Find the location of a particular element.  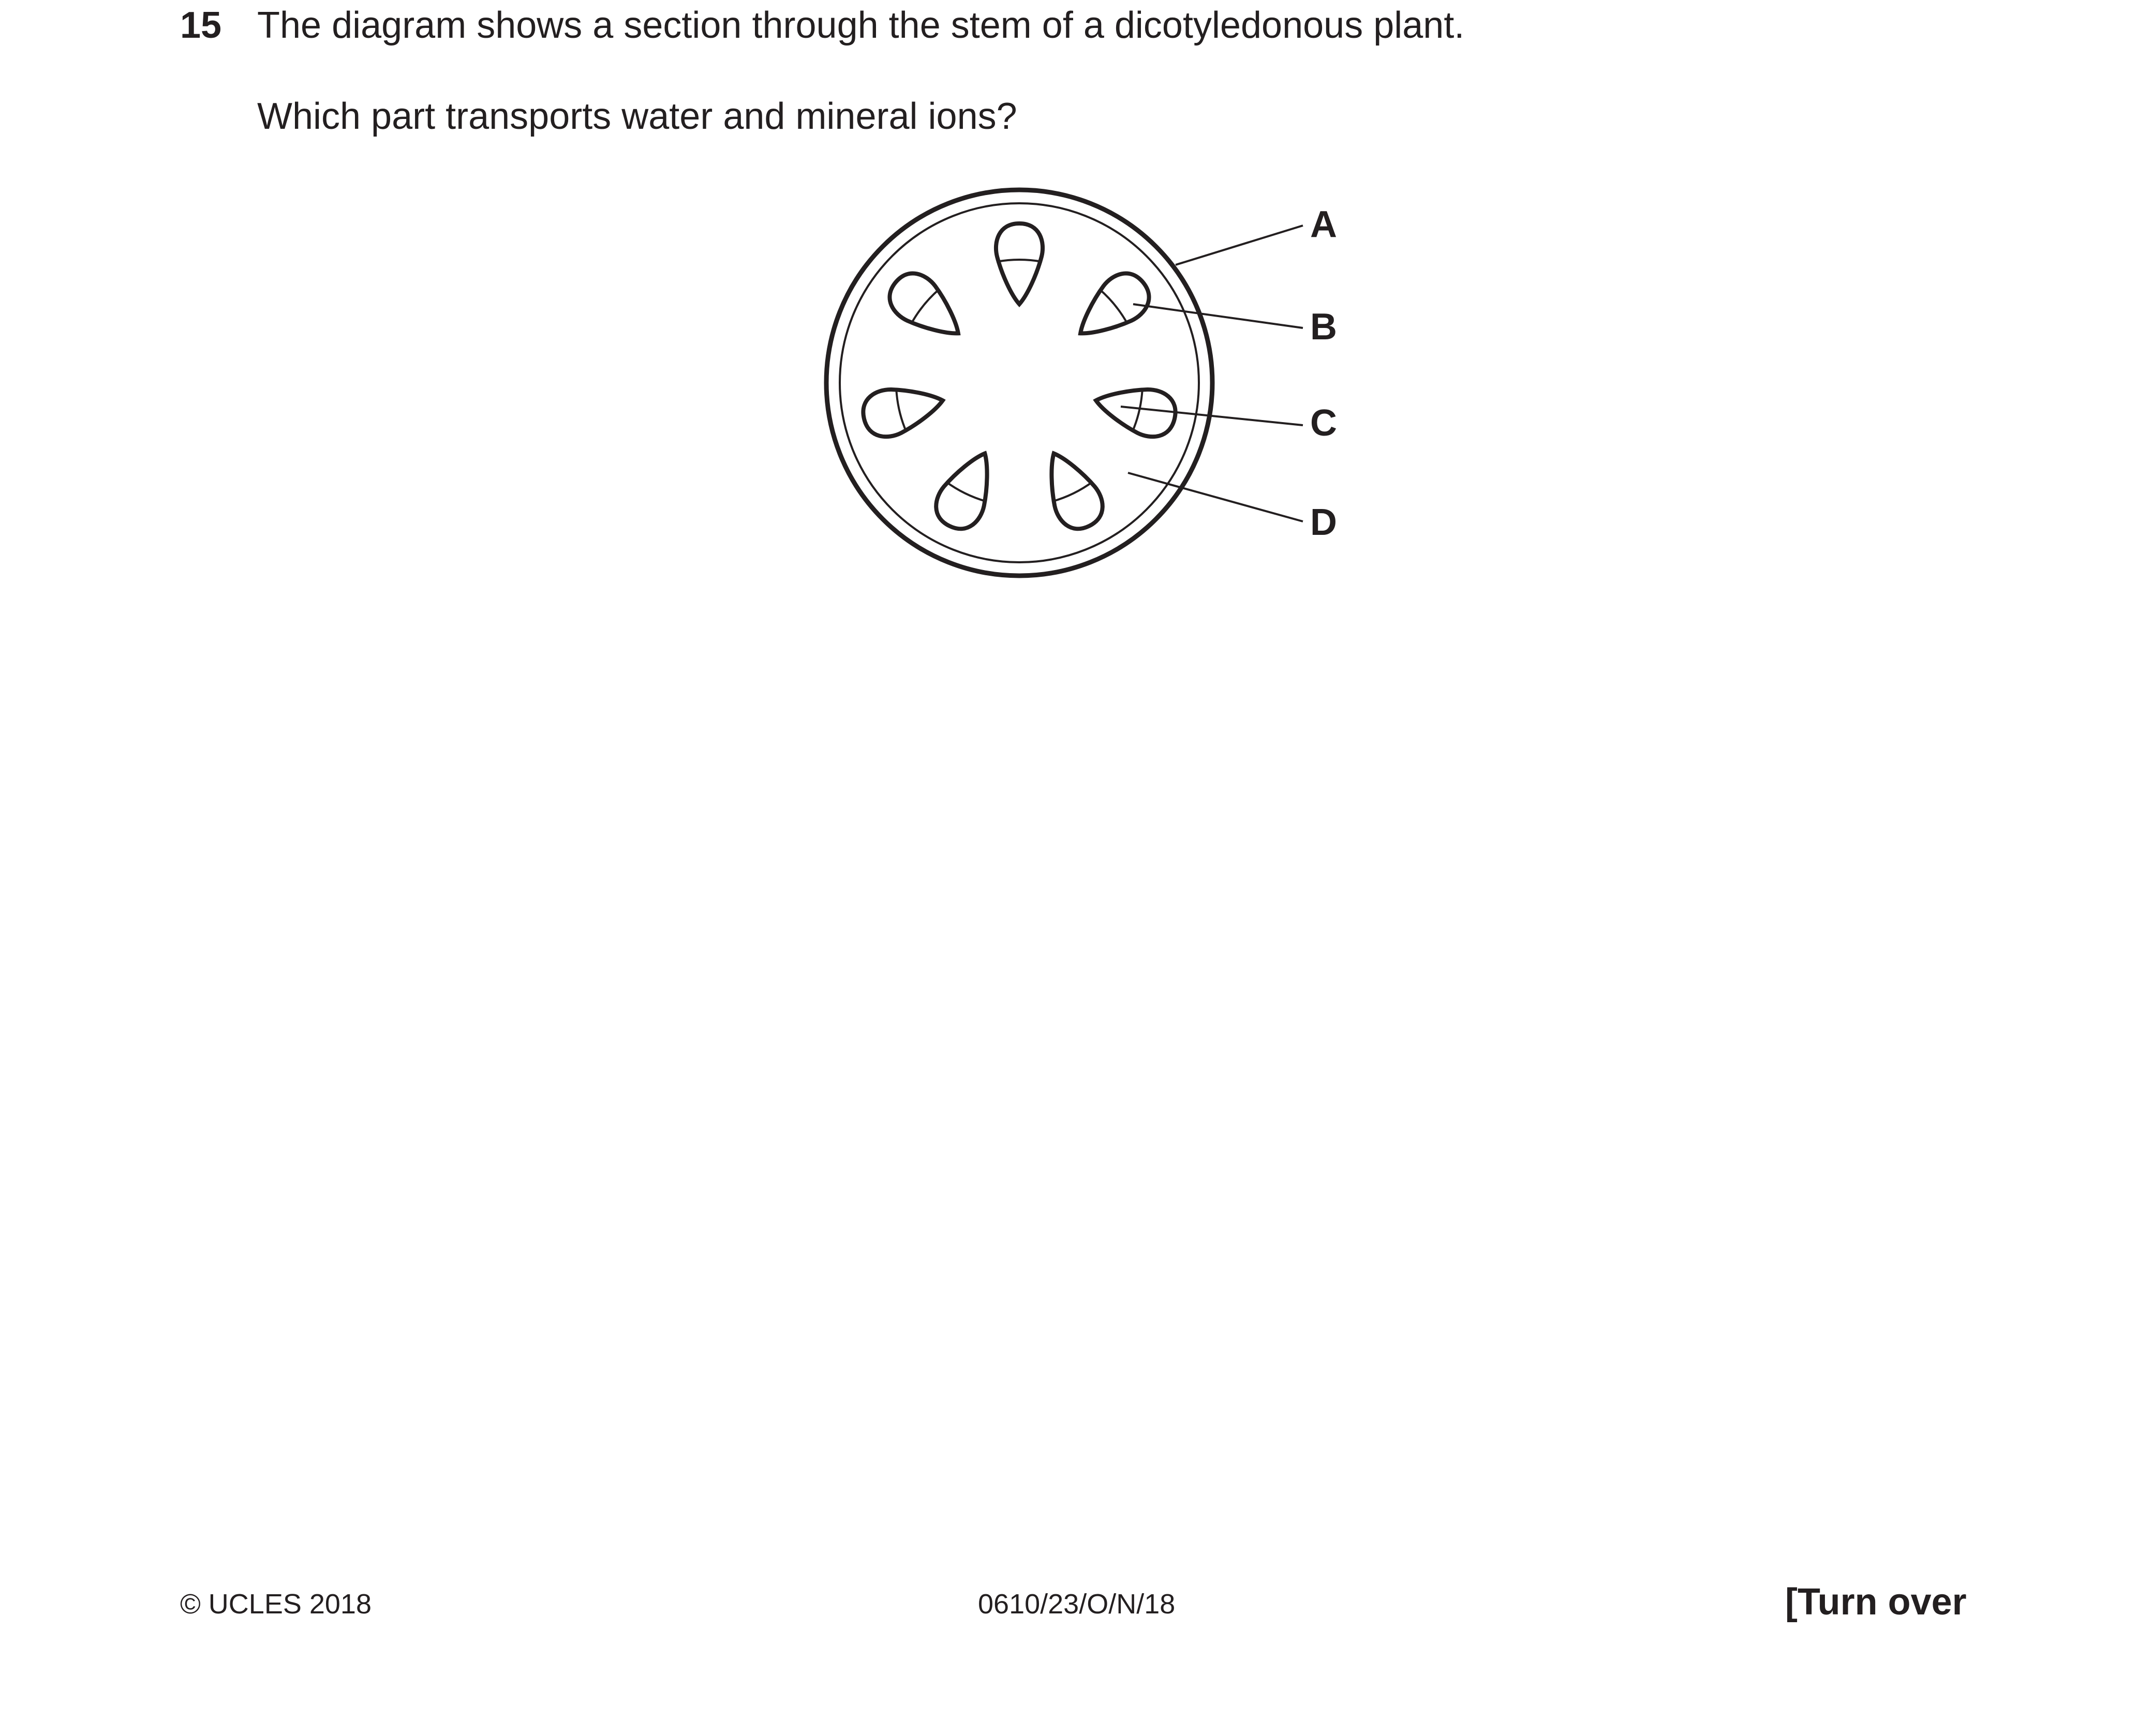

vascular-bundle-upper-left is located at coordinates (924, 303).